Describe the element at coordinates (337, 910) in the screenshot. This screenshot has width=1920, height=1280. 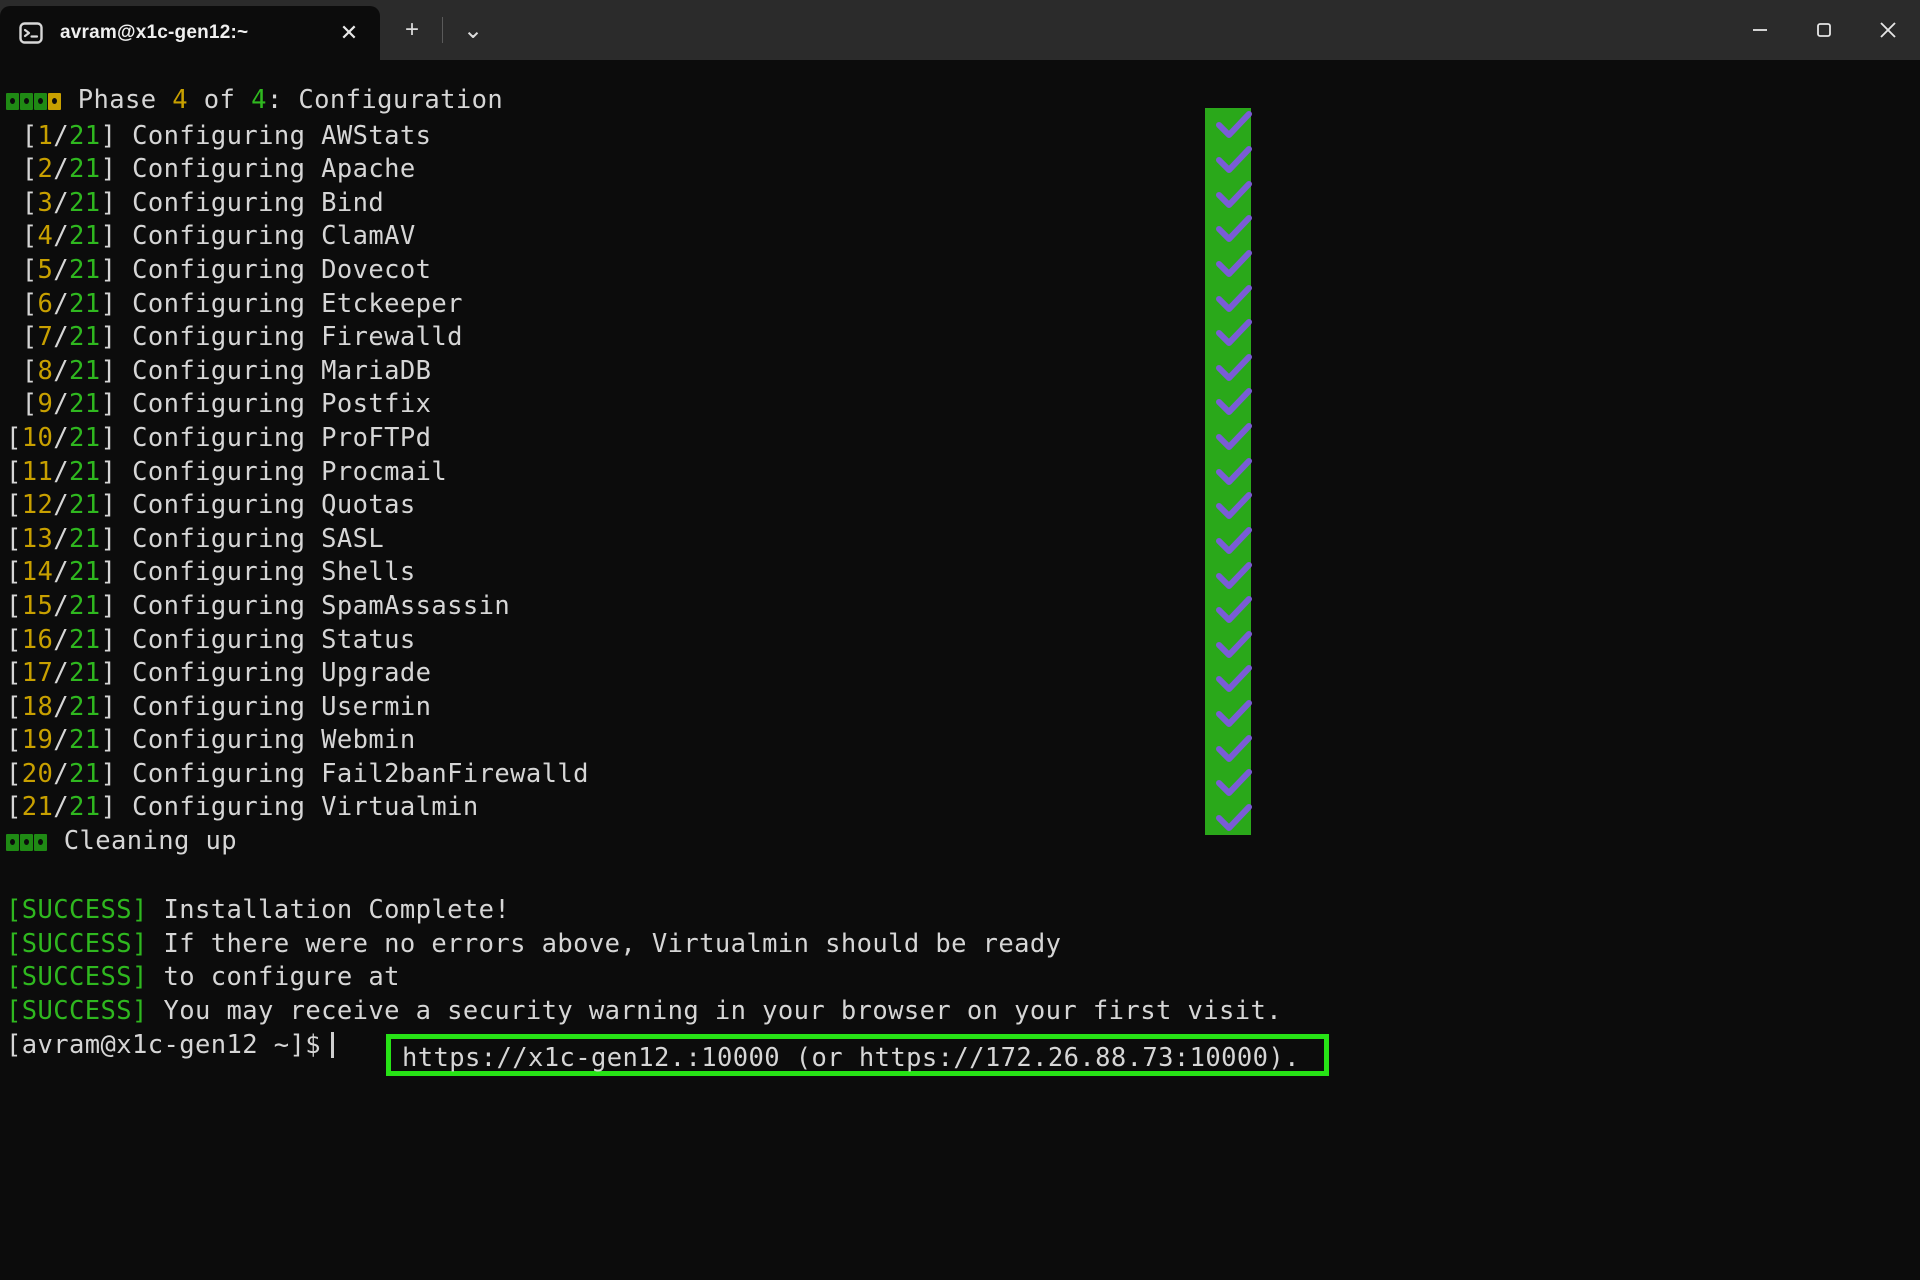
I see `success-message-1: Installation Complete!` at that location.